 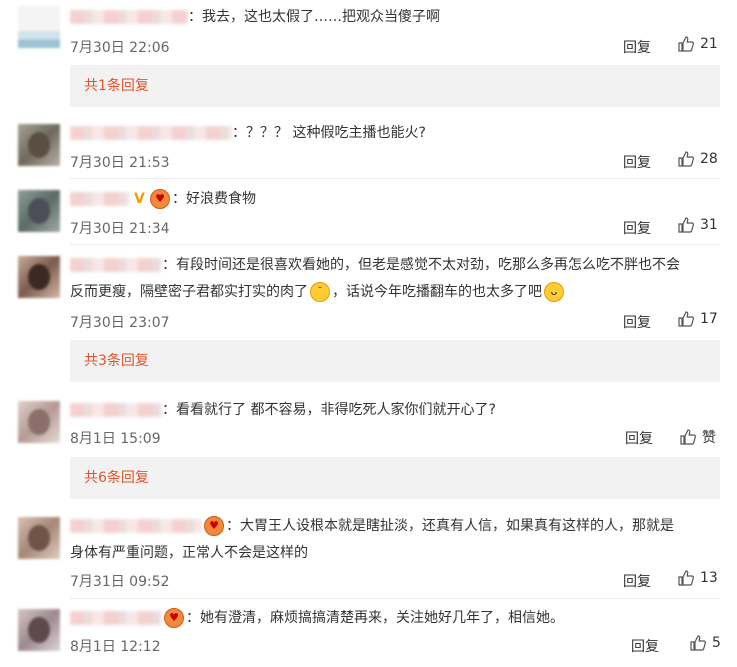 I want to click on like-count: 31, so click(x=709, y=225).